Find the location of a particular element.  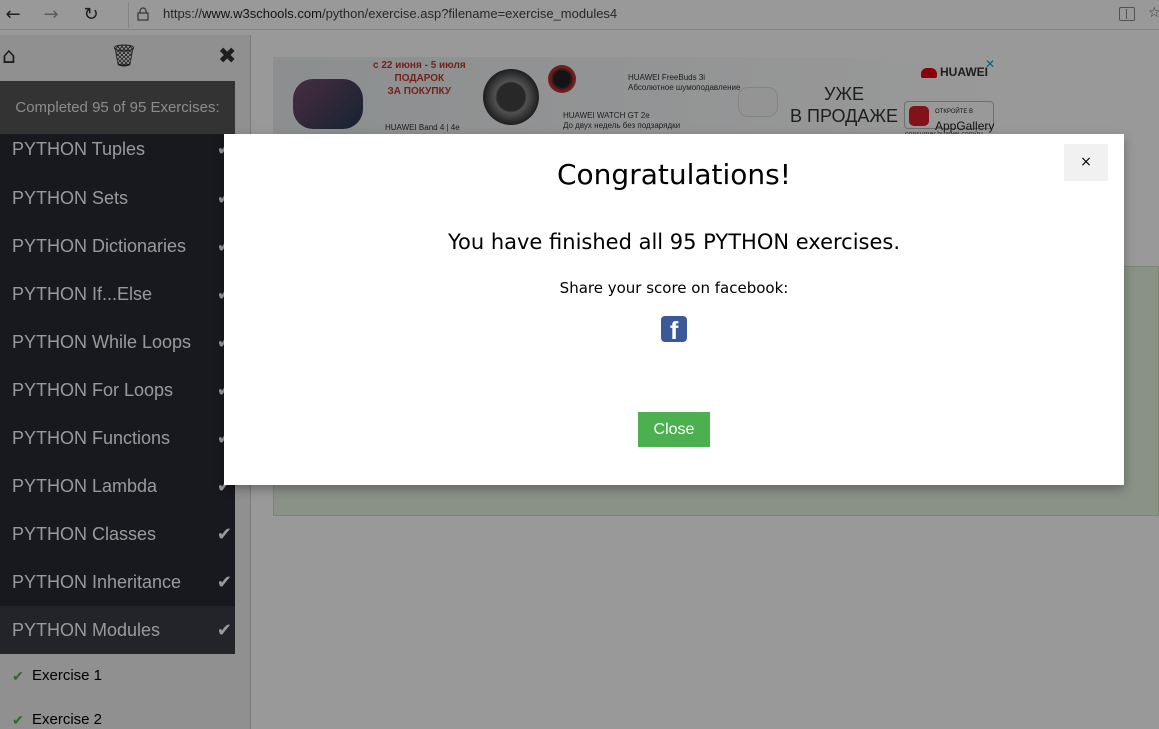

facebook-glyph: f is located at coordinates (674, 329).